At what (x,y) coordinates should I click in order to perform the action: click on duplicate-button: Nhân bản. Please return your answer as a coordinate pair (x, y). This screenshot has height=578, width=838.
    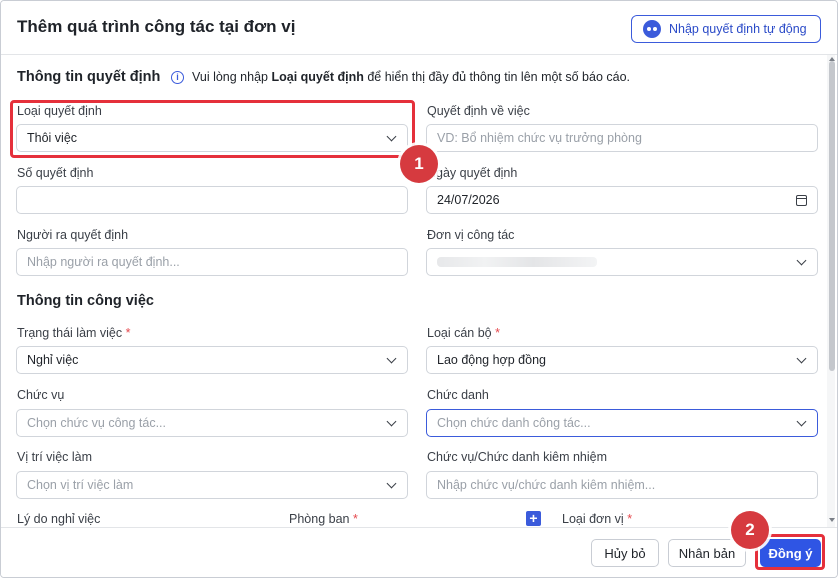
    Looking at the image, I should click on (707, 553).